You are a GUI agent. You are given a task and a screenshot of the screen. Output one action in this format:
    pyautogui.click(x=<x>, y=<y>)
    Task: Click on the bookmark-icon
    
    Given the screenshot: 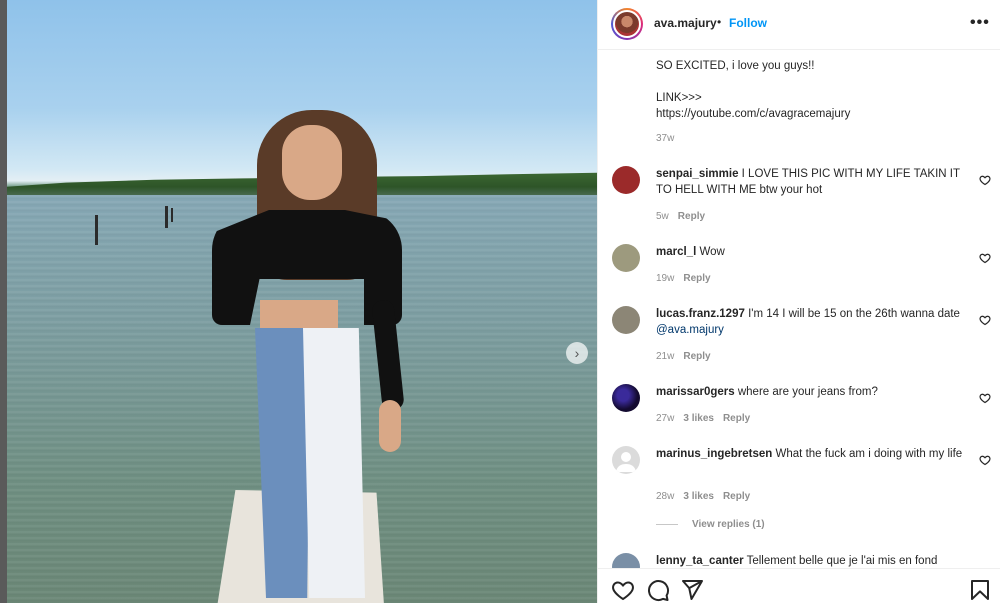 What is the action you would take?
    pyautogui.click(x=980, y=590)
    